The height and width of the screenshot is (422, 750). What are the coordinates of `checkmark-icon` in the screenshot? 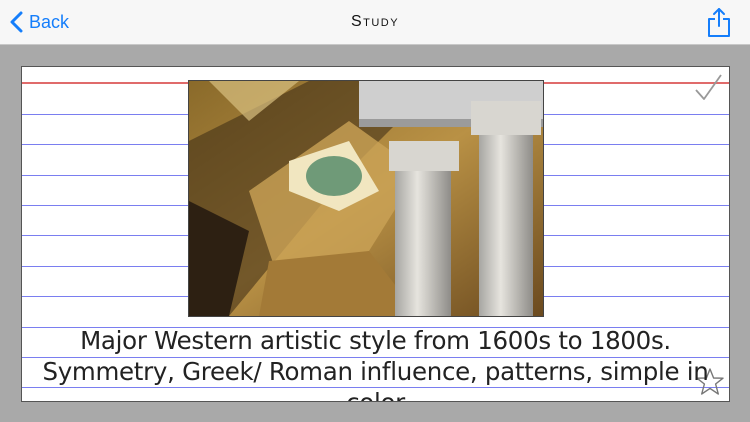 It's located at (708, 88).